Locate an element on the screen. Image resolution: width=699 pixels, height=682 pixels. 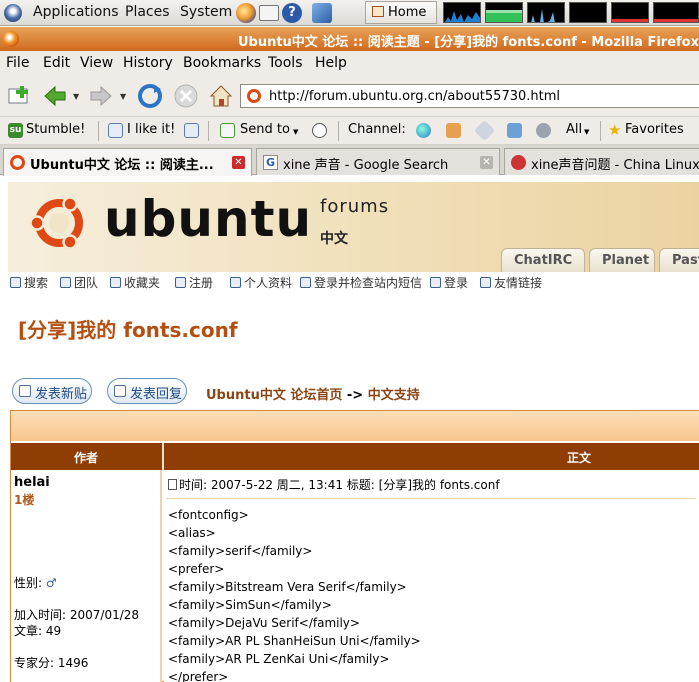
nav-search: 搜索 is located at coordinates (29, 282).